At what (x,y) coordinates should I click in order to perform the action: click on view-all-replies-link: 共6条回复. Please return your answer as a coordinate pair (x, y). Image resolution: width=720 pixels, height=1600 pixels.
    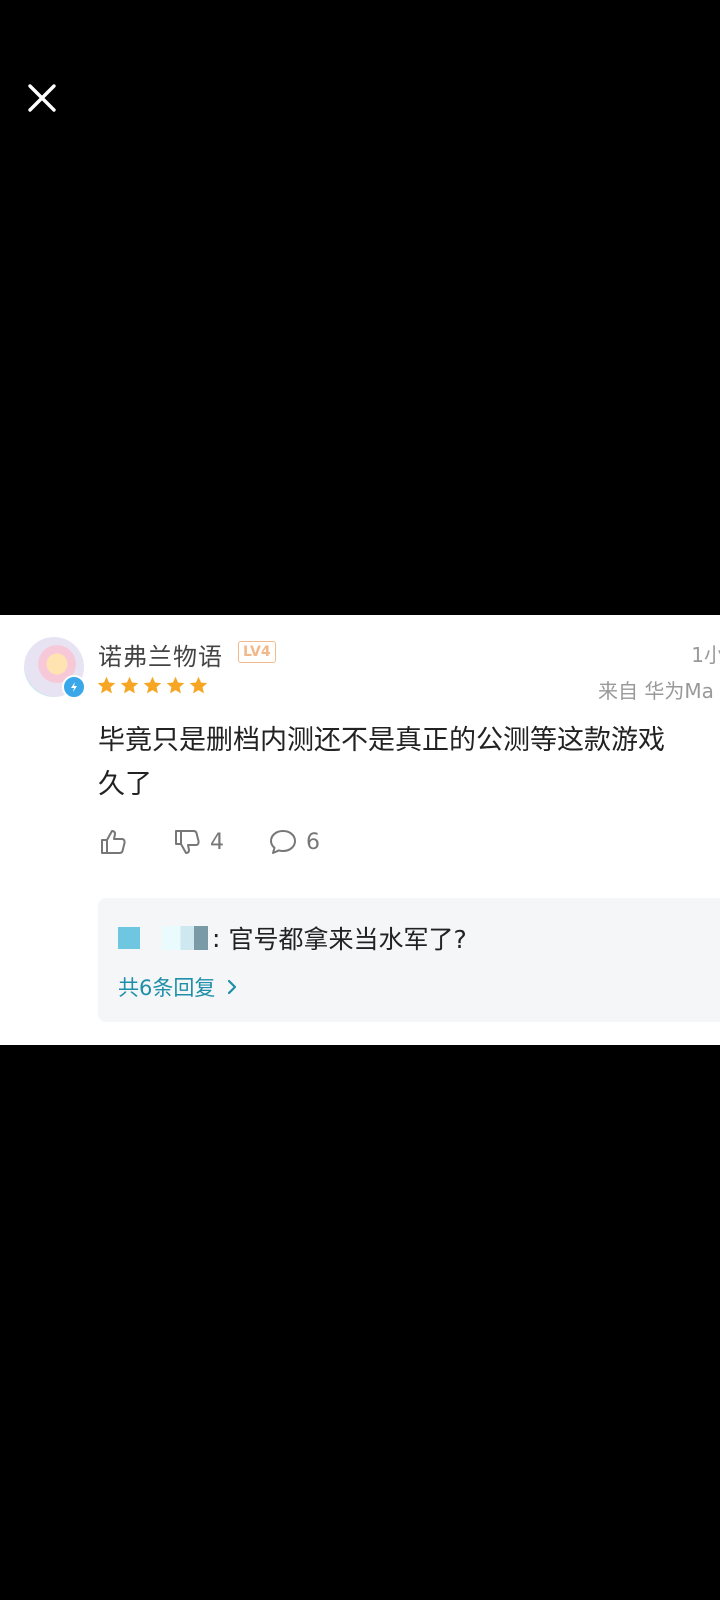
    Looking at the image, I should click on (179, 987).